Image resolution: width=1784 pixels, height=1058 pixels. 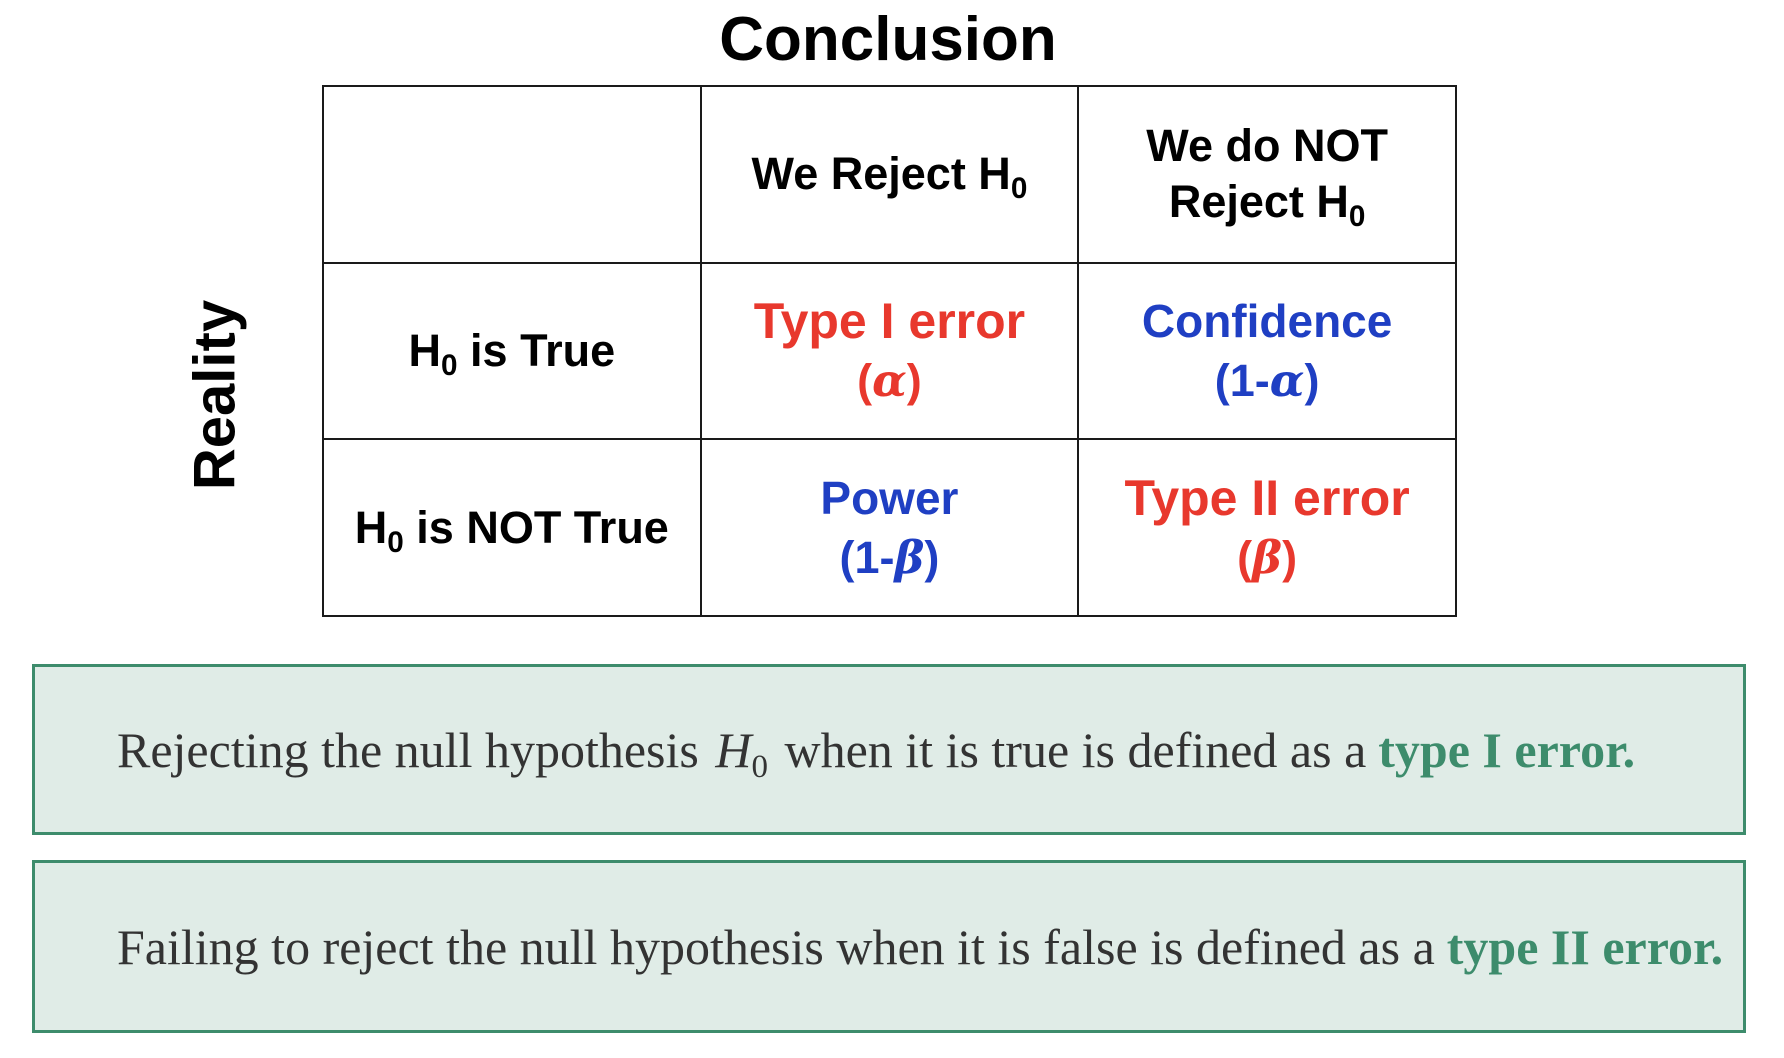 I want to click on cell-symbol: (1-β), so click(x=889, y=557).